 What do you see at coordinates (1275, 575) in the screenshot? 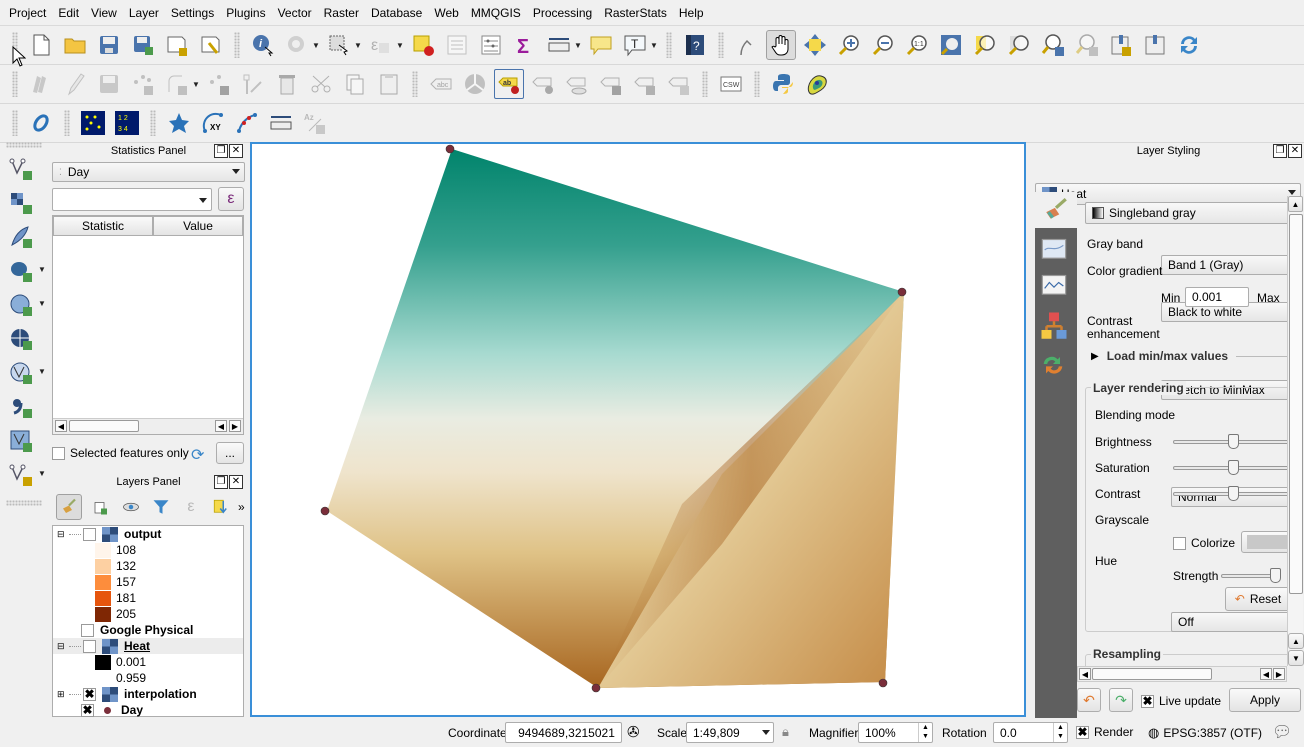
I see `slider-handle` at bounding box center [1275, 575].